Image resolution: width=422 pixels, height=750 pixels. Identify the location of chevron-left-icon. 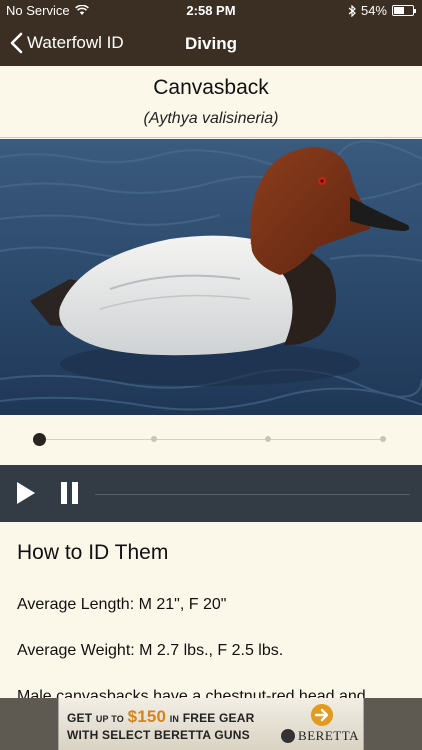
(16, 43).